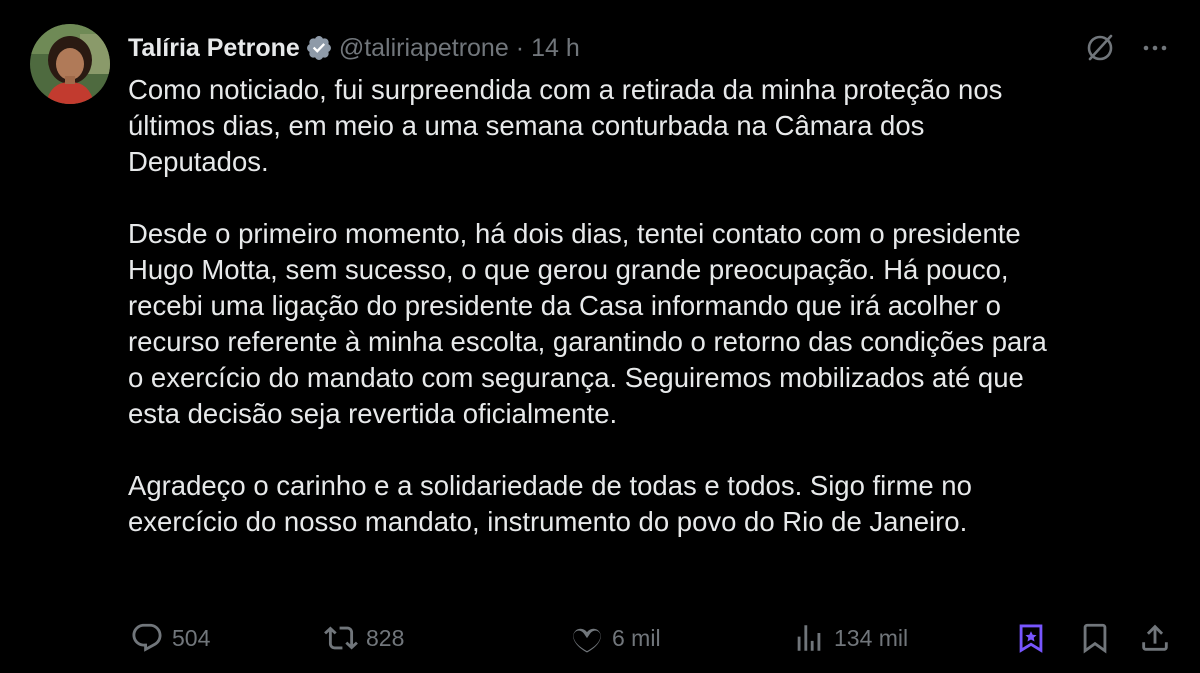 The height and width of the screenshot is (673, 1200). Describe the element at coordinates (1126, 48) in the screenshot. I see `tweet-top-actions` at that location.